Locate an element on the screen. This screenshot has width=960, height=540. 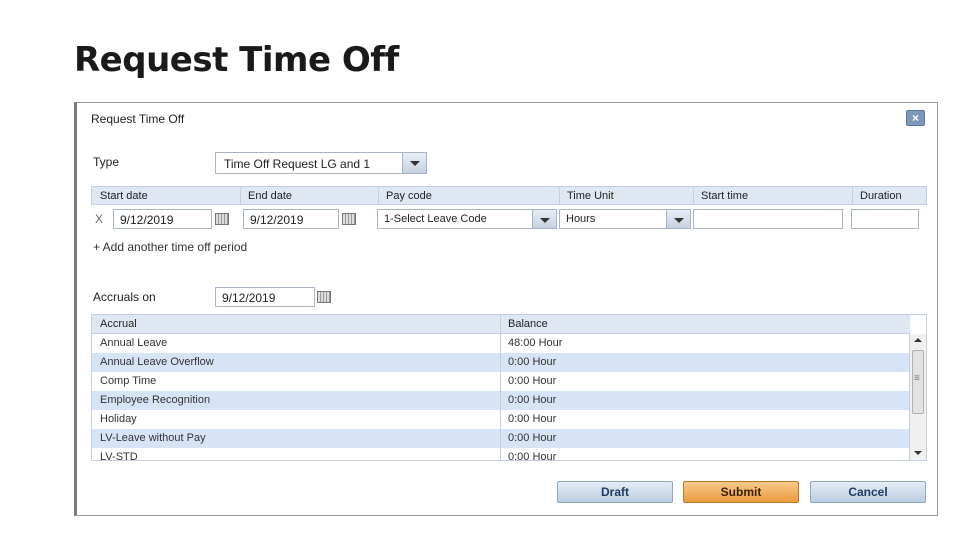
accruals-scrollbar is located at coordinates (917, 397).